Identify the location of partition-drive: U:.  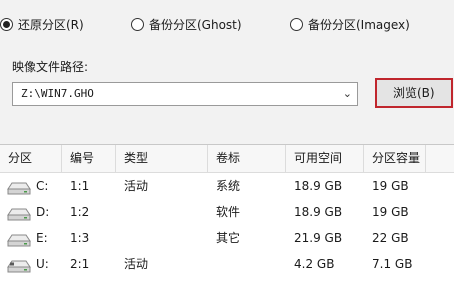
(42, 264).